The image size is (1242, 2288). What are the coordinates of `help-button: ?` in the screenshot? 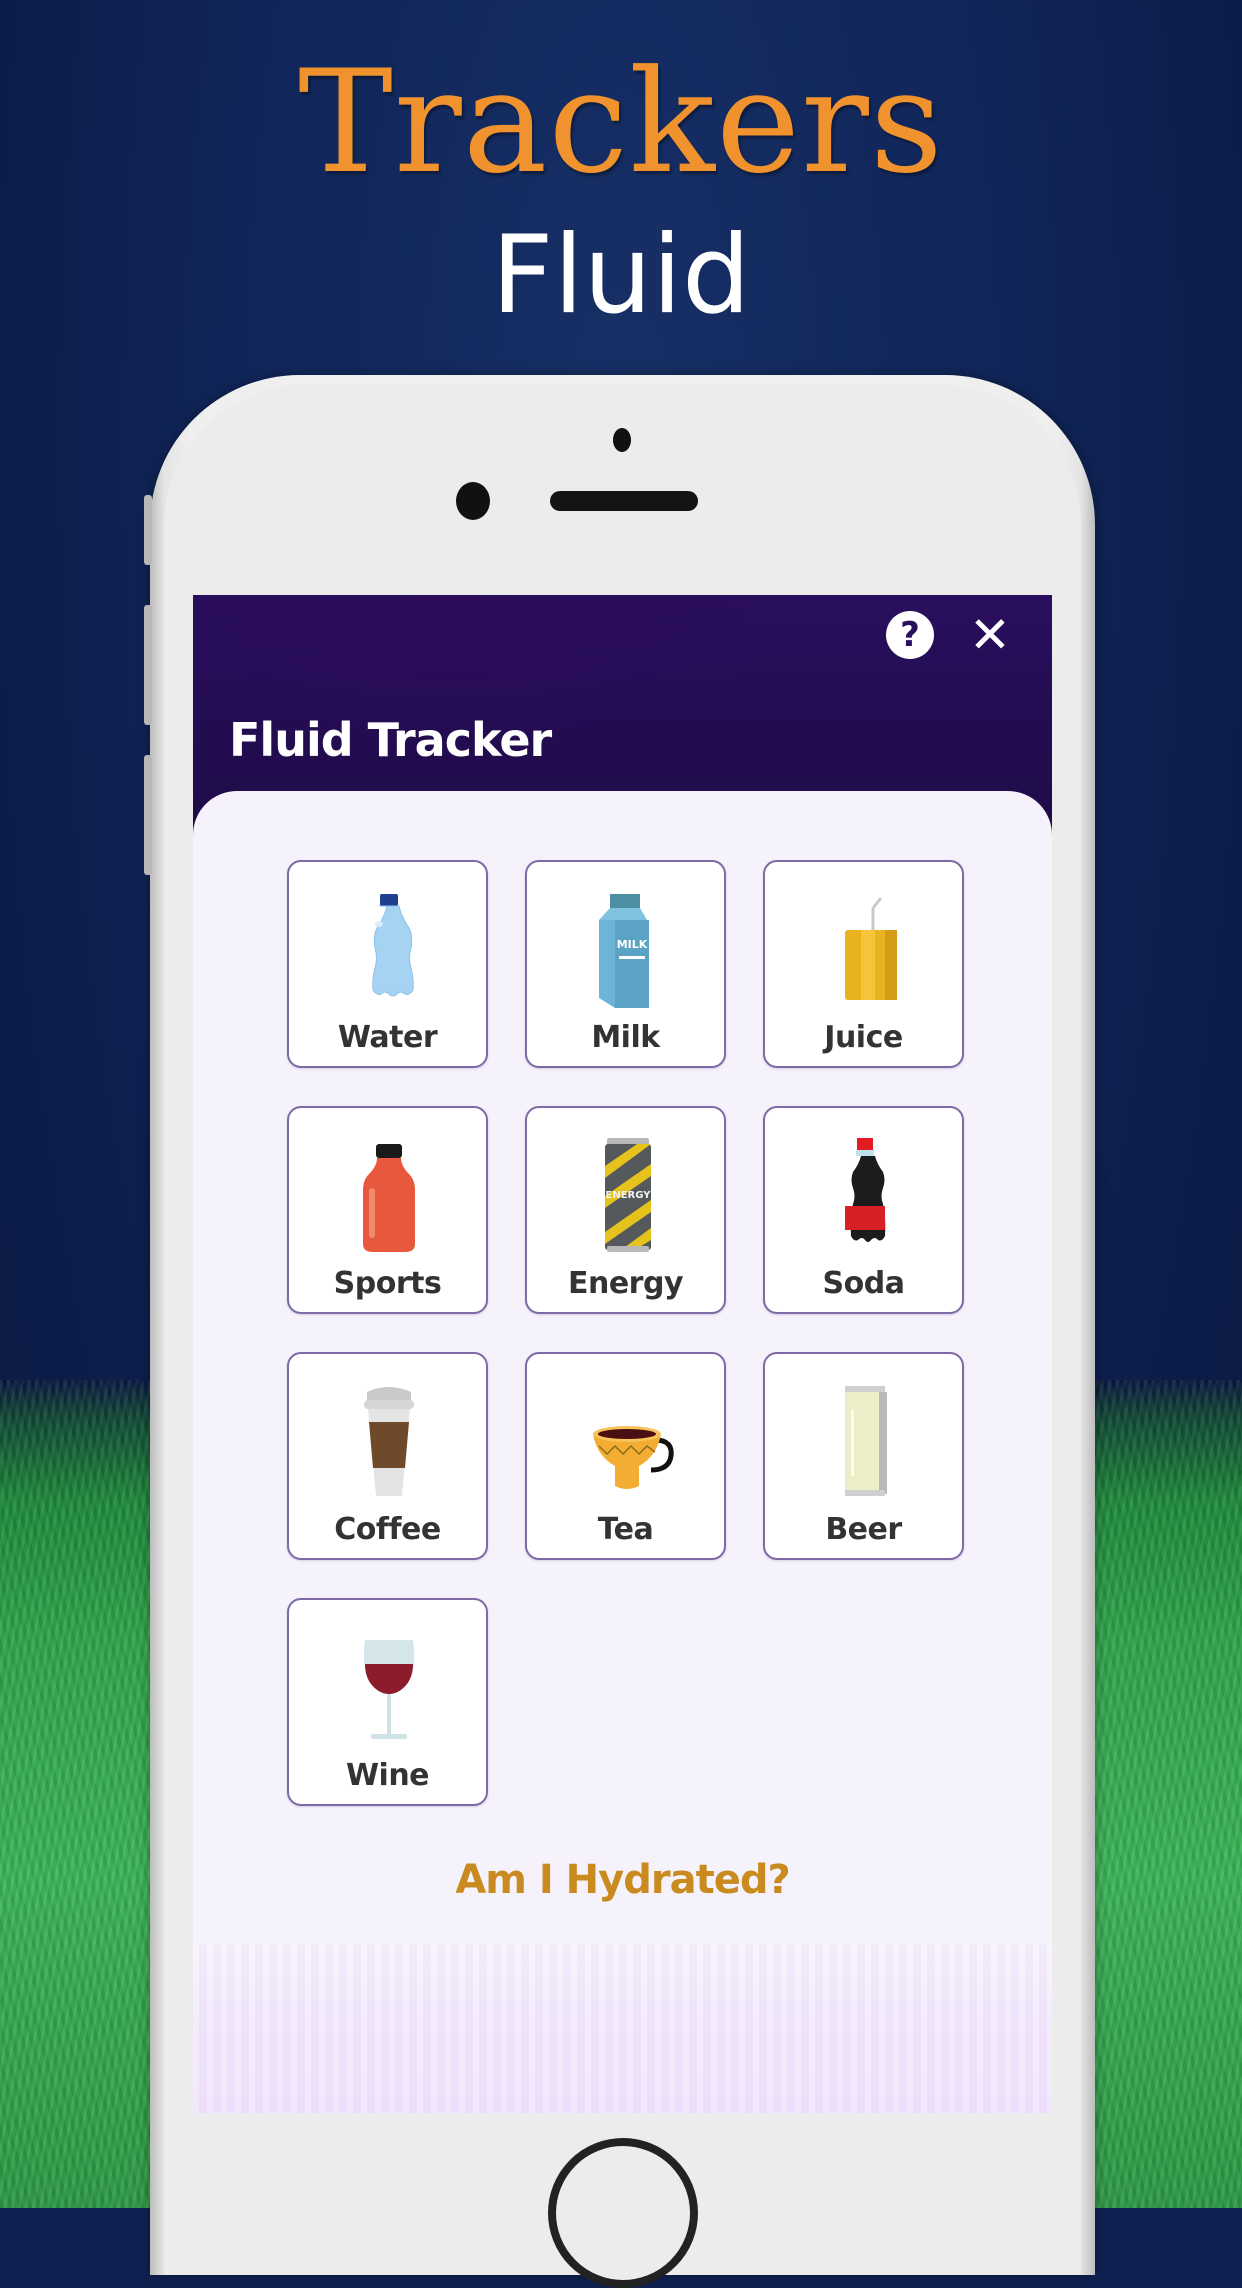 It's located at (910, 635).